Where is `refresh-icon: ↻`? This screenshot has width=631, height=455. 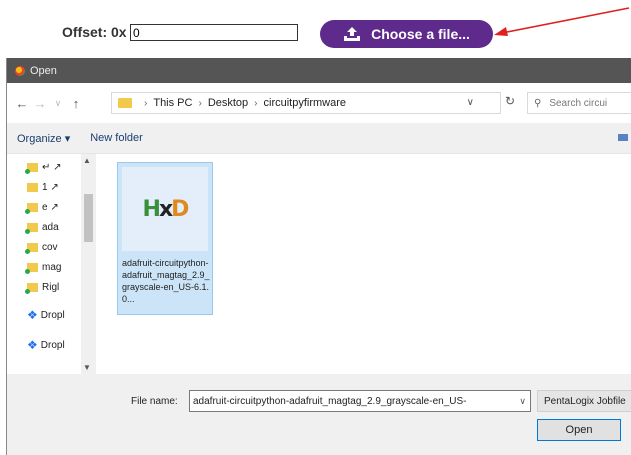 refresh-icon: ↻ is located at coordinates (510, 101).